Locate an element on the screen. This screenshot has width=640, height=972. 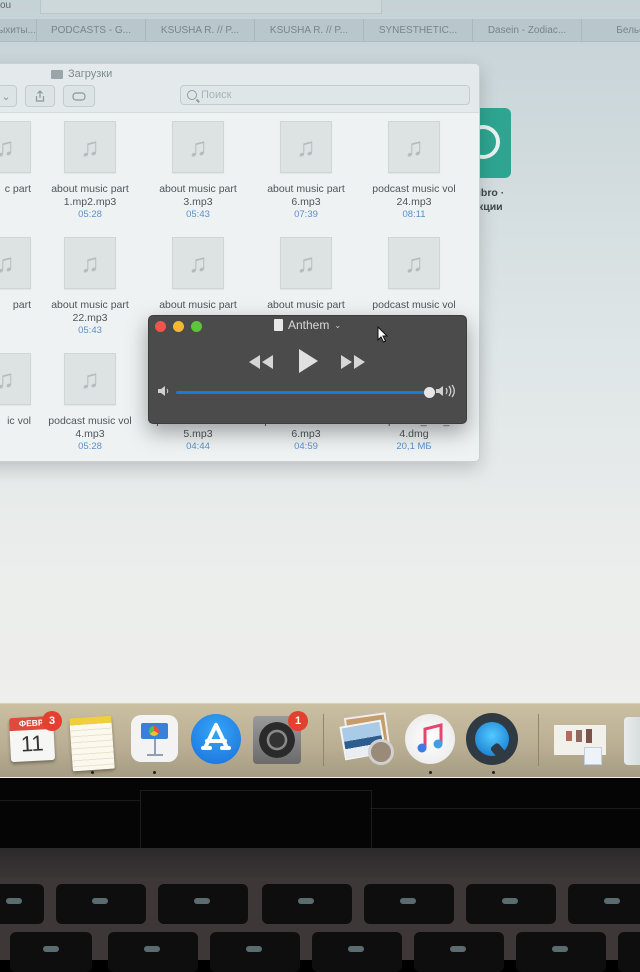
file-item: ♫ podcast music vol 24.mp3 08:11 is located at coordinates (414, 171).